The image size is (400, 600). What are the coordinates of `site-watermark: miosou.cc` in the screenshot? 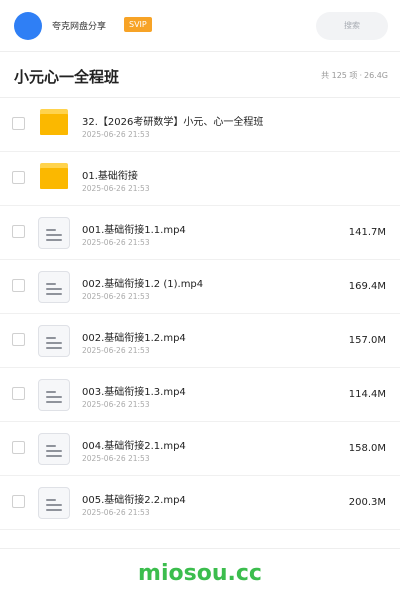 It's located at (200, 573).